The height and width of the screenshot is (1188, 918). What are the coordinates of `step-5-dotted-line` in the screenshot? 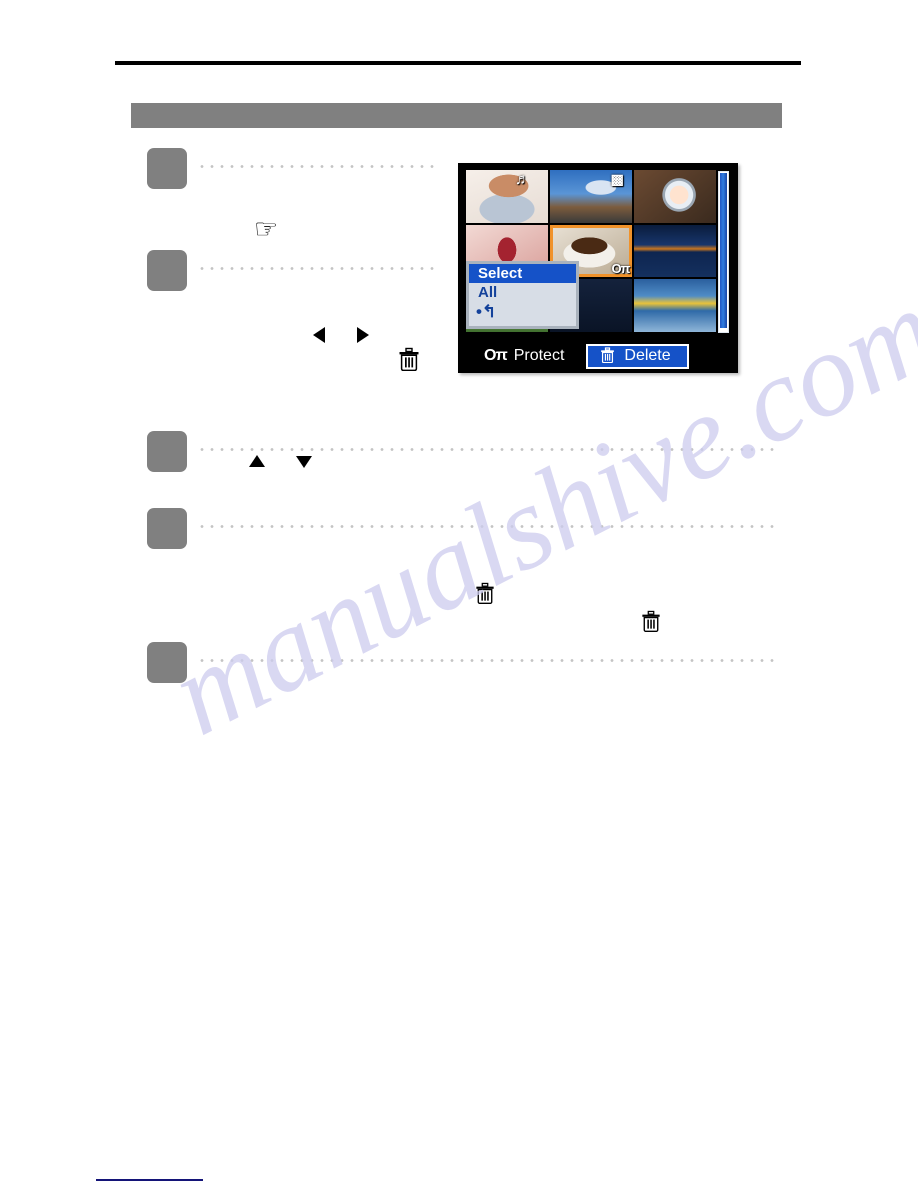 It's located at (486, 660).